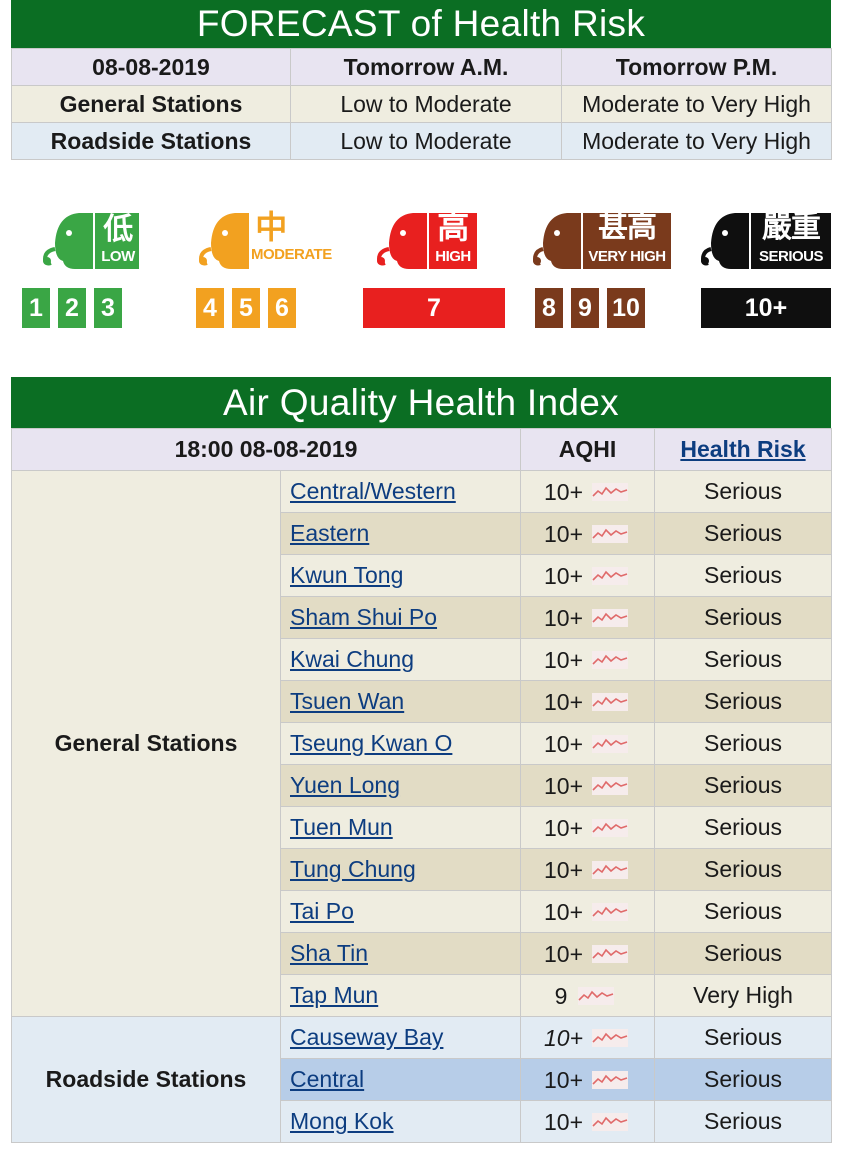 The width and height of the screenshot is (859, 1172). I want to click on station-name-cell: Tsuen Wan, so click(400, 701).